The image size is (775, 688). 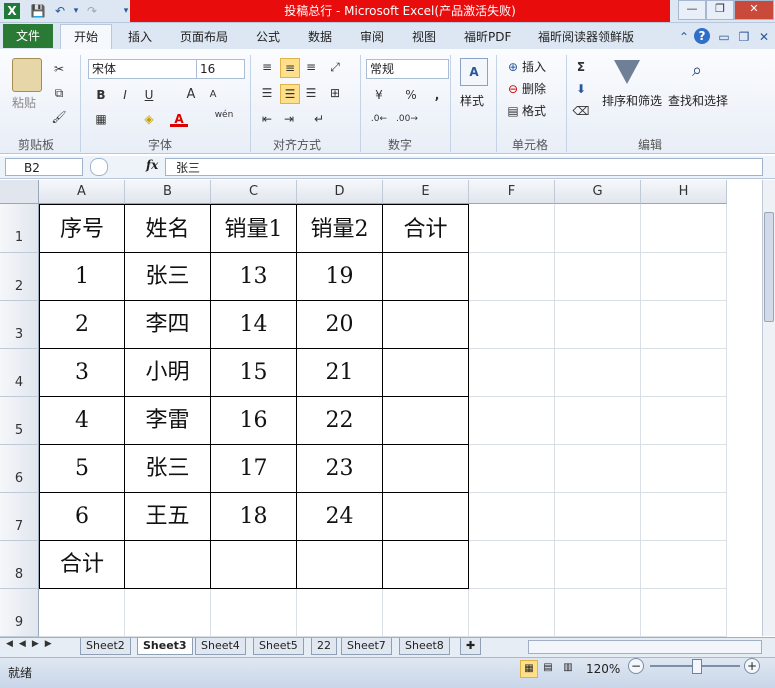 I want to click on cell-g7, so click(x=598, y=517).